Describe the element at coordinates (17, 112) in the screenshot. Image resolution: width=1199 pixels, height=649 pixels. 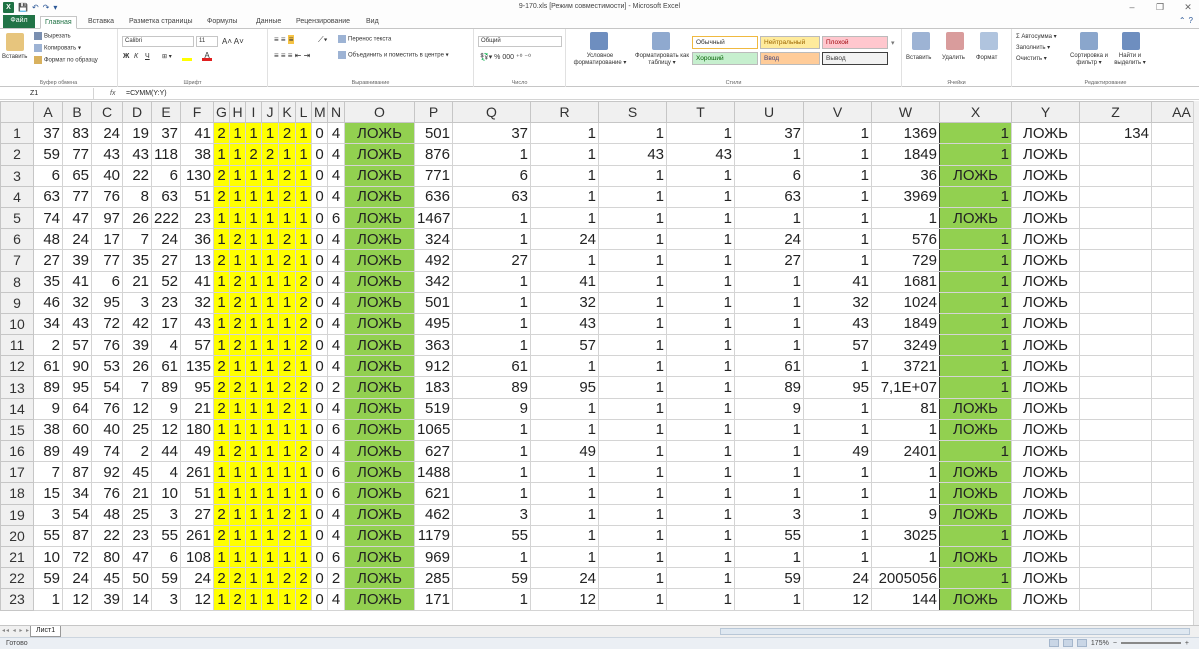
I see `select-all-corner` at that location.